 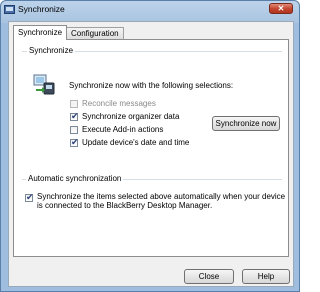 I want to click on tab-configuration: Configuration, so click(x=95, y=33).